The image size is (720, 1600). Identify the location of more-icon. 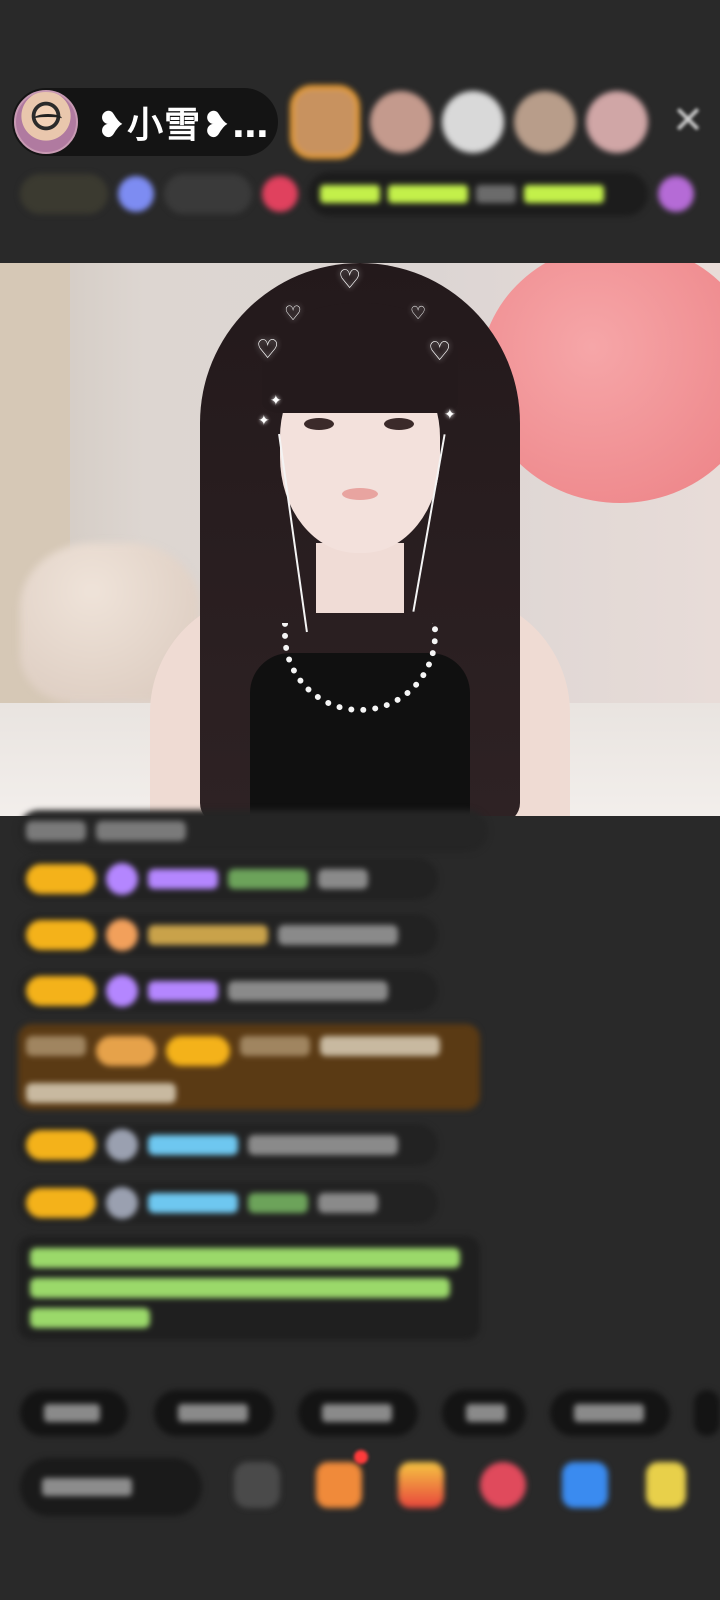
(676, 194).